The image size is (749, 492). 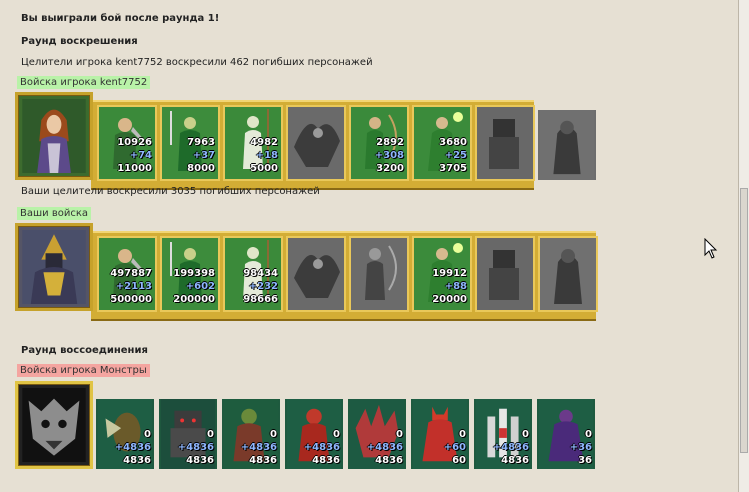 What do you see at coordinates (263, 286) in the screenshot?
I see `unit-gain: +232` at bounding box center [263, 286].